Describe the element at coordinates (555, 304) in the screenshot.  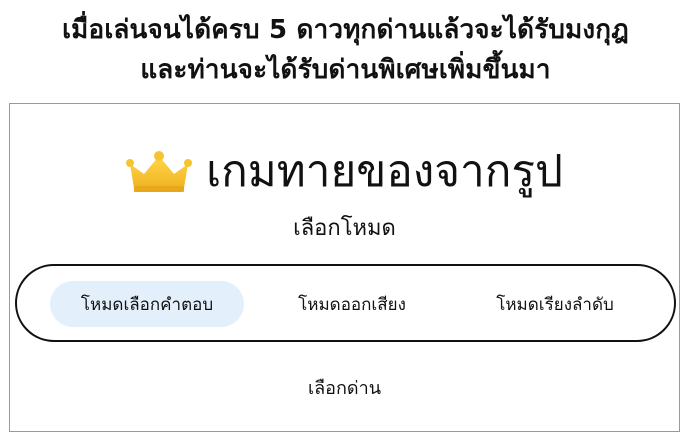
I see `mode-order-button: โหมดเรียงลำดับ` at that location.